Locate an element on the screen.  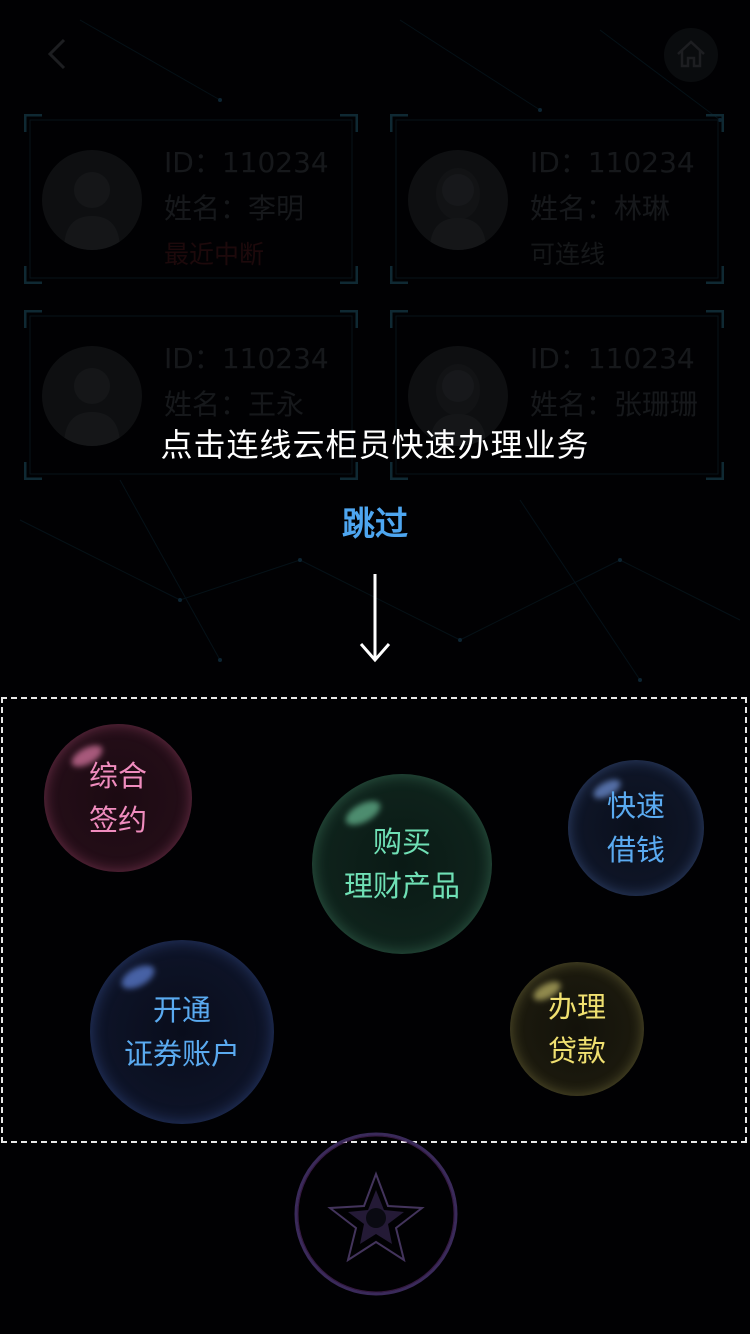
star-logo-icon is located at coordinates (376, 1214).